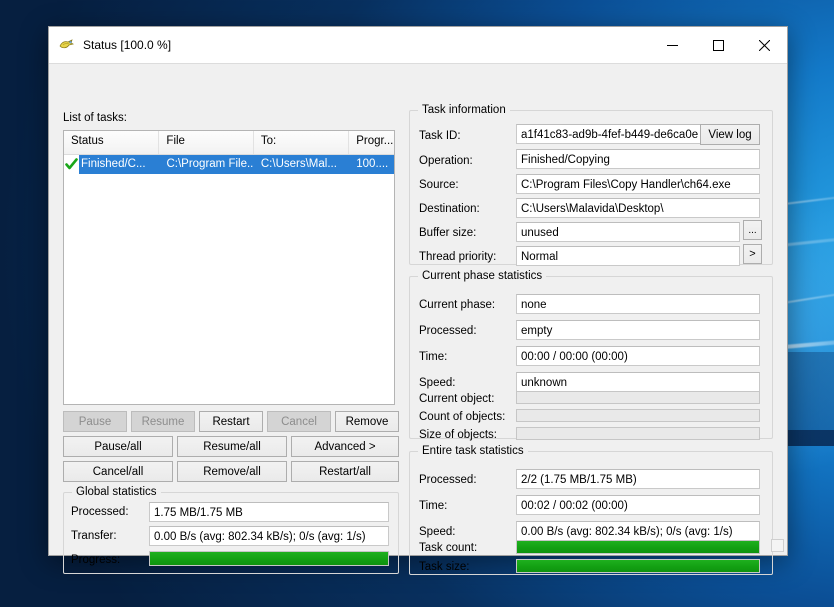  Describe the element at coordinates (462, 417) in the screenshot. I see `count-of-objects-label: Count of objects:` at that location.